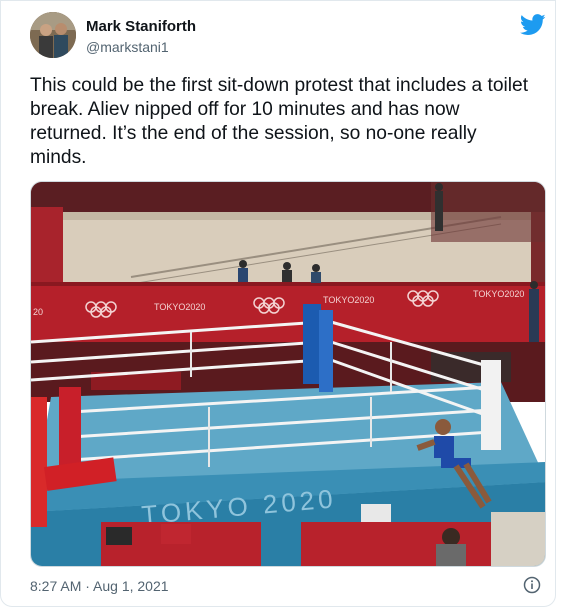  I want to click on info-icon, so click(532, 585).